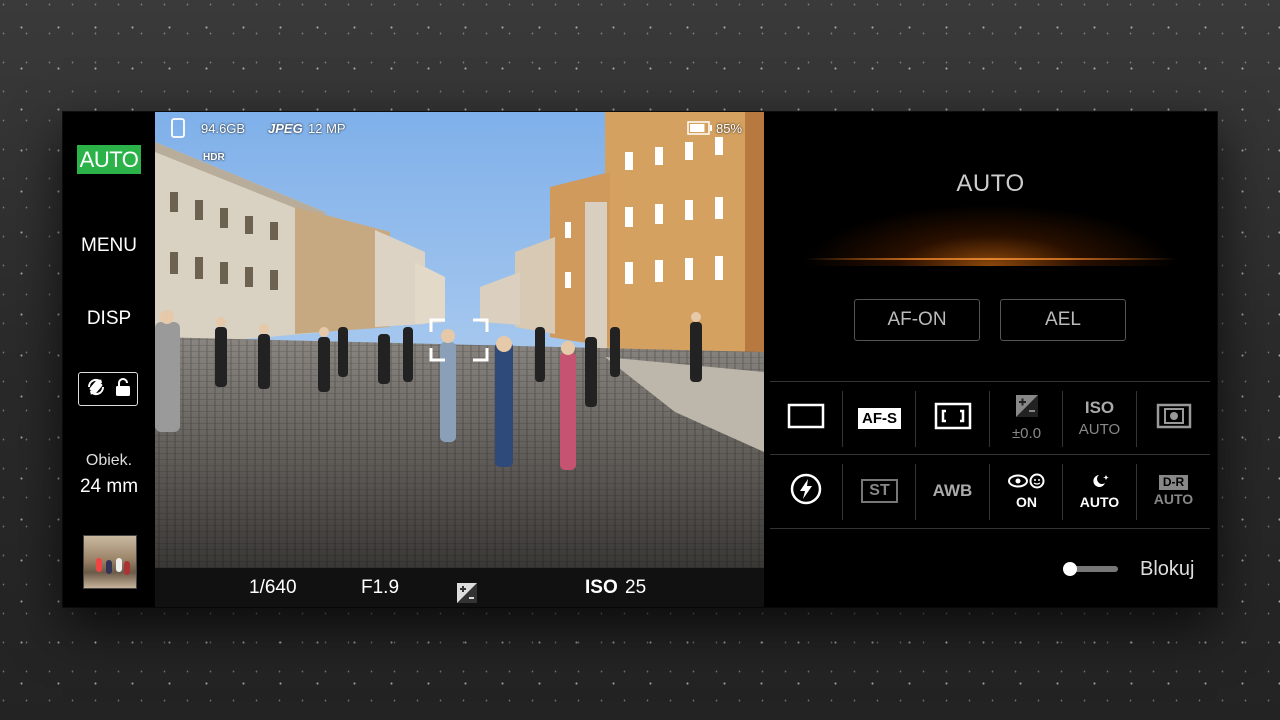  Describe the element at coordinates (285, 128) in the screenshot. I see `file-format: JPEG` at that location.